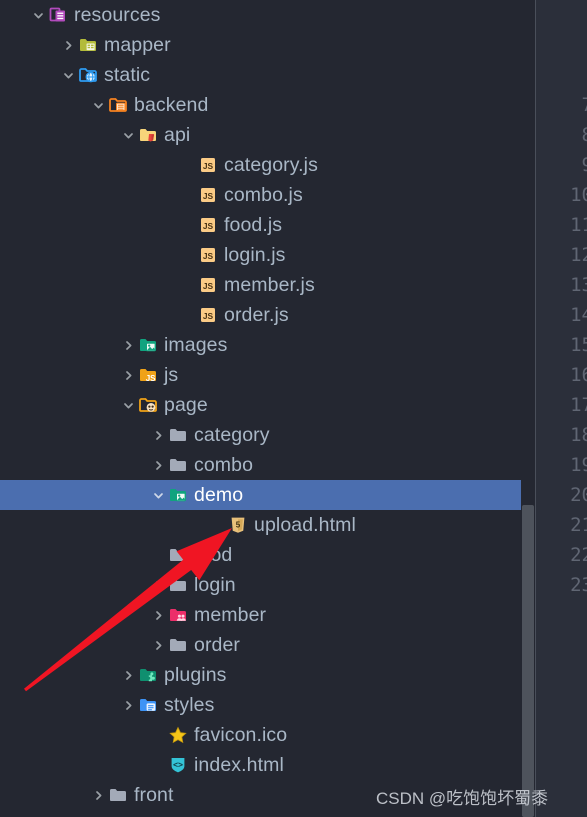  Describe the element at coordinates (148, 405) in the screenshot. I see `folder-page-icon` at that location.